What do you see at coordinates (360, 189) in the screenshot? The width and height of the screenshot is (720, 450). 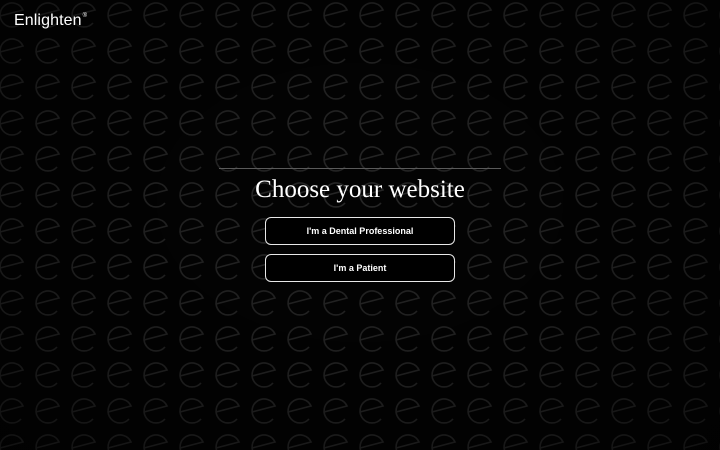 I see `page-title: Choose your website` at bounding box center [360, 189].